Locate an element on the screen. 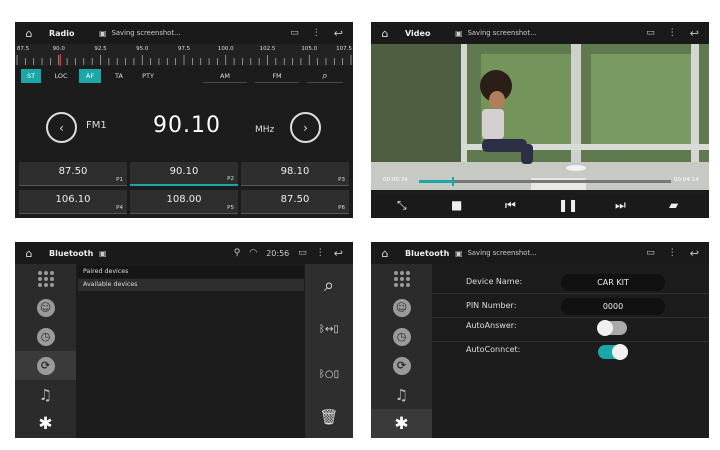 The image size is (720, 450). folder-icon: ▰ is located at coordinates (673, 205).